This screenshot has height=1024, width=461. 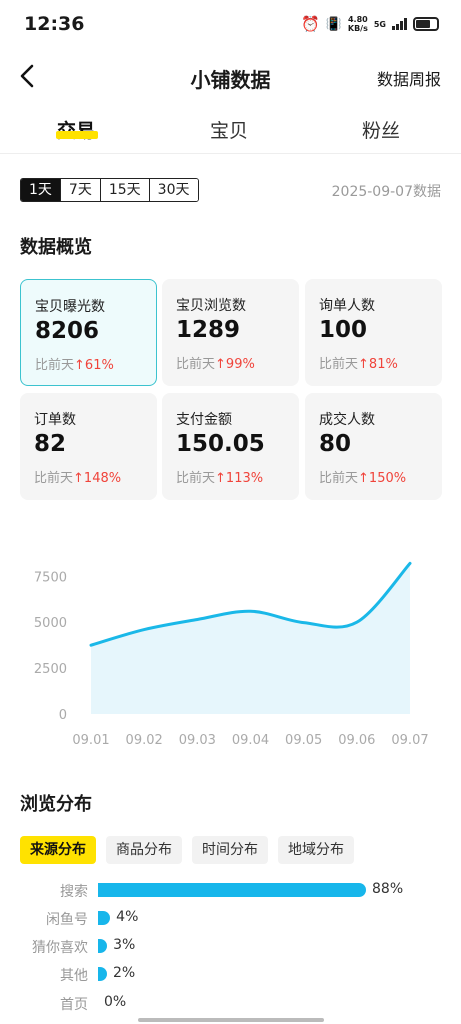 I want to click on metric-delta: 比前天↑148%, so click(x=77, y=476).